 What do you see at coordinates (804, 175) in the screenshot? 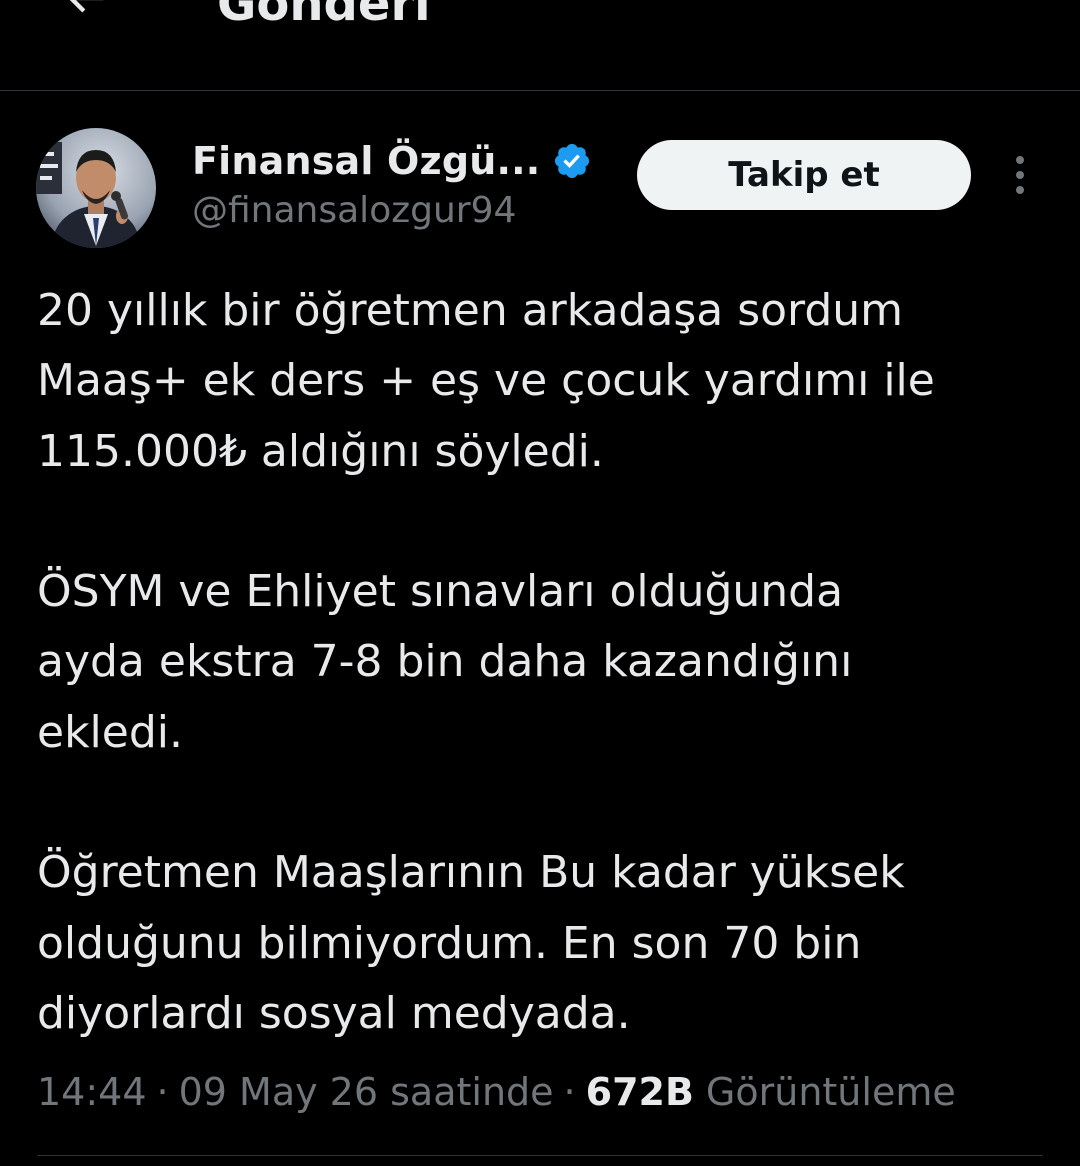
I see `follow-button: Takip et` at bounding box center [804, 175].